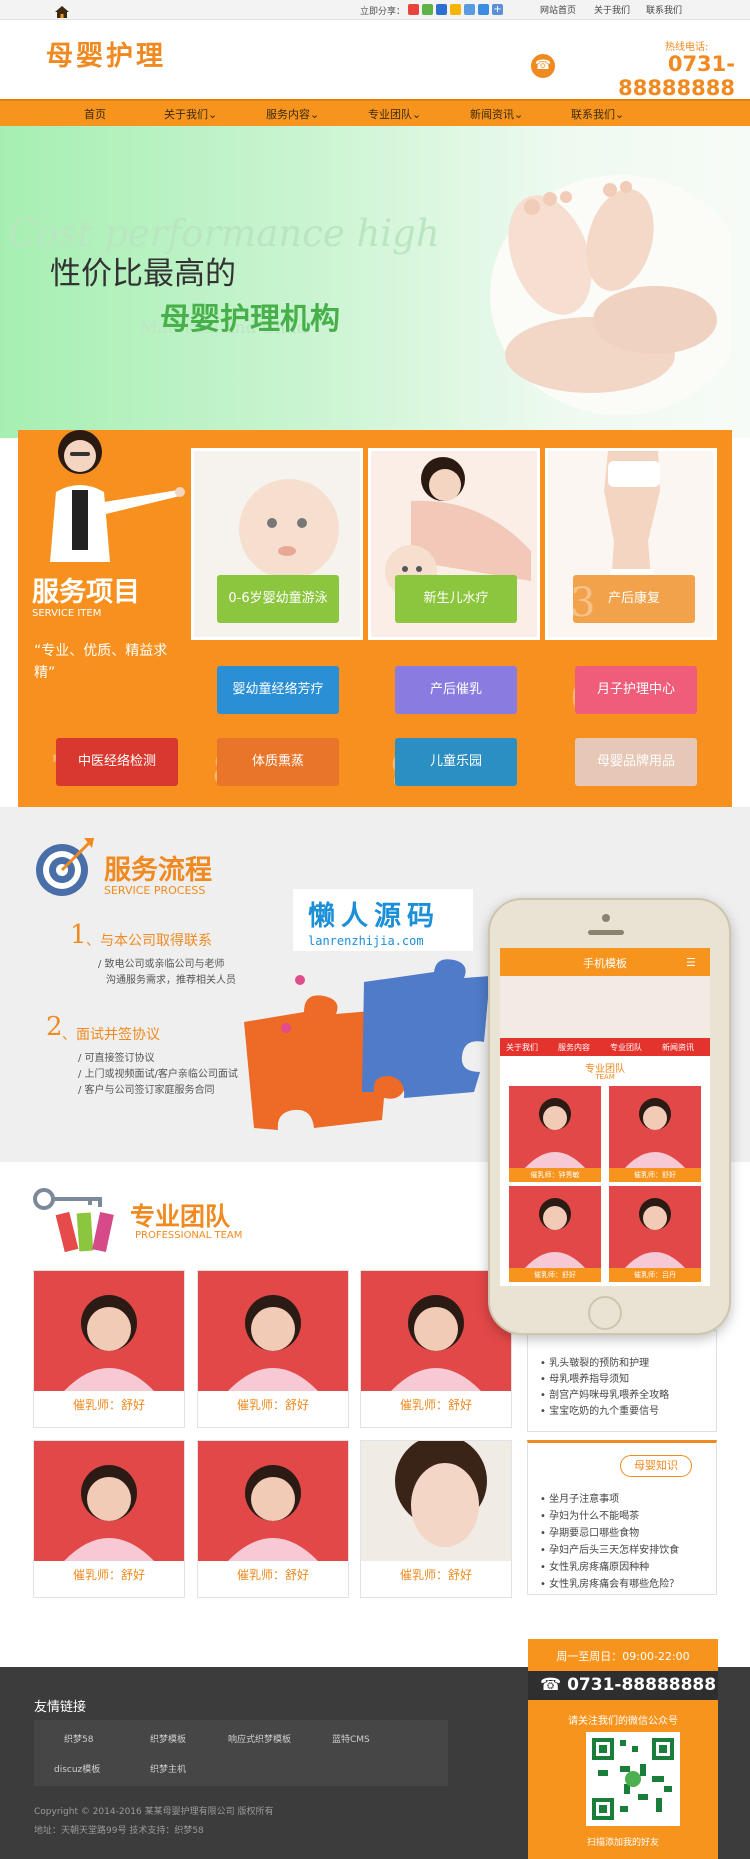 This screenshot has width=750, height=1859. What do you see at coordinates (278, 599) in the screenshot?
I see `service-baby-swim: 0-6岁婴幼童游泳` at bounding box center [278, 599].